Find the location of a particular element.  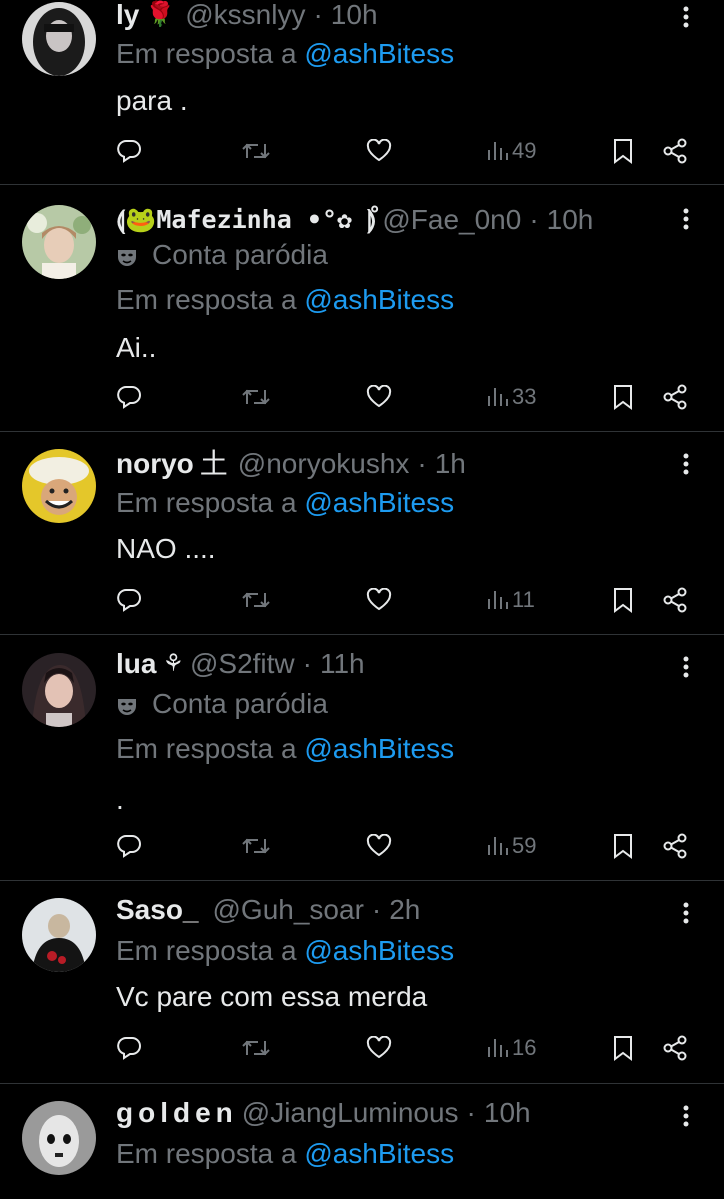

views-button: 49 is located at coordinates (511, 151).